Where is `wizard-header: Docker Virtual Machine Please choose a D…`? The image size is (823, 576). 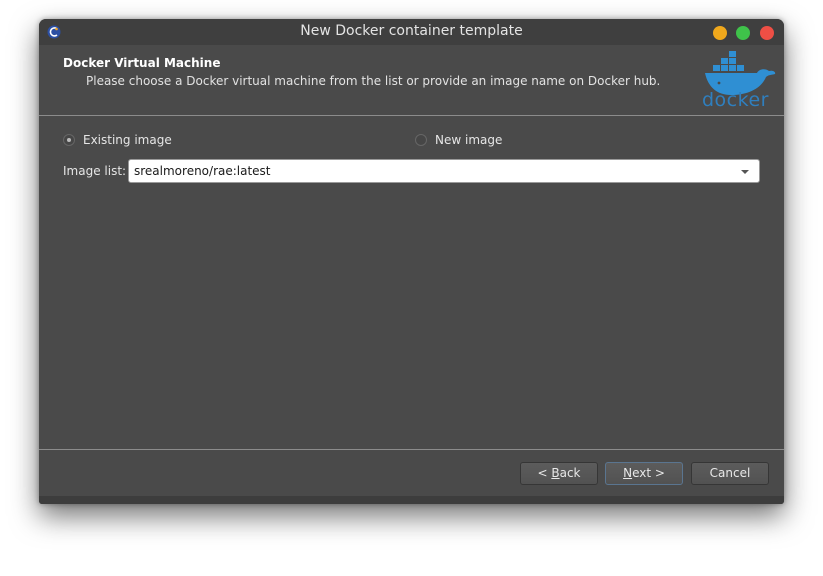
wizard-header: Docker Virtual Machine Please choose a D… is located at coordinates (411, 80).